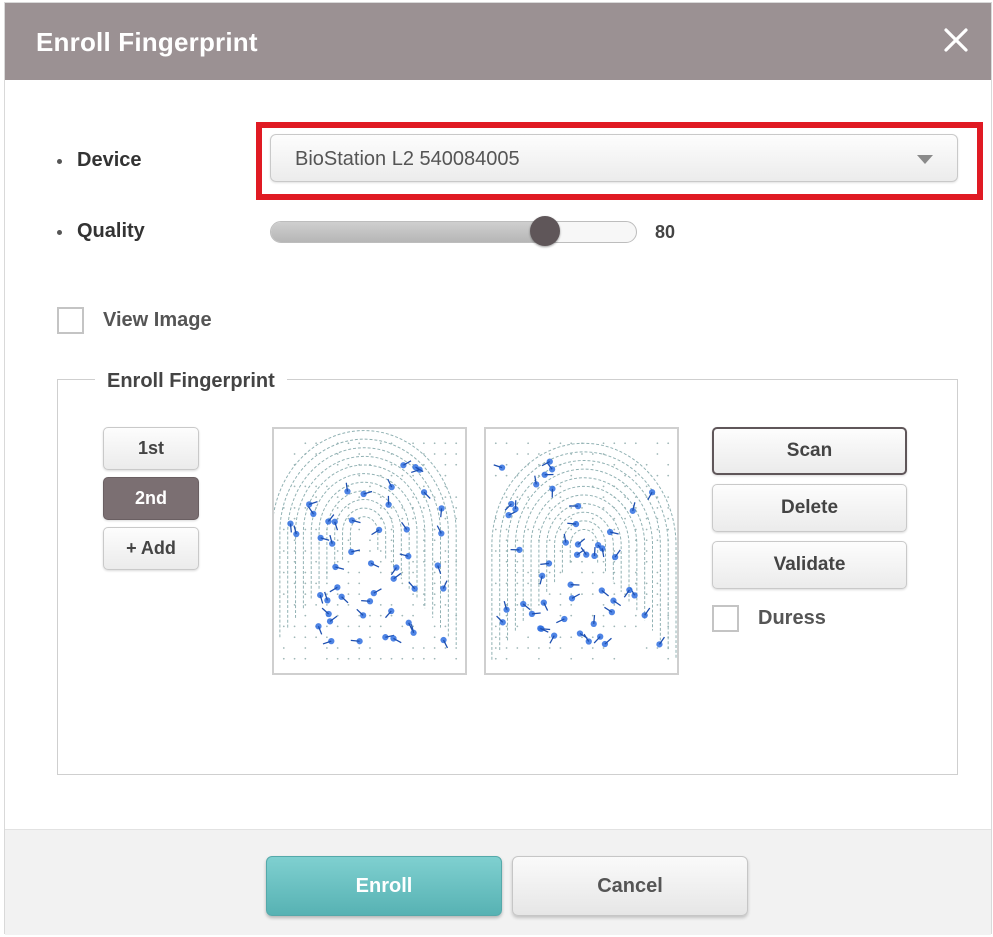 The height and width of the screenshot is (937, 993). What do you see at coordinates (809, 451) in the screenshot?
I see `scan-button: Scan` at bounding box center [809, 451].